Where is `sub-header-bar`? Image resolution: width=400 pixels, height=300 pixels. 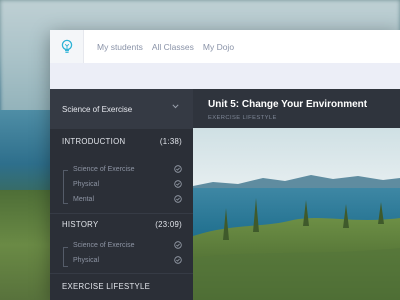
sub-header-bar is located at coordinates (225, 76).